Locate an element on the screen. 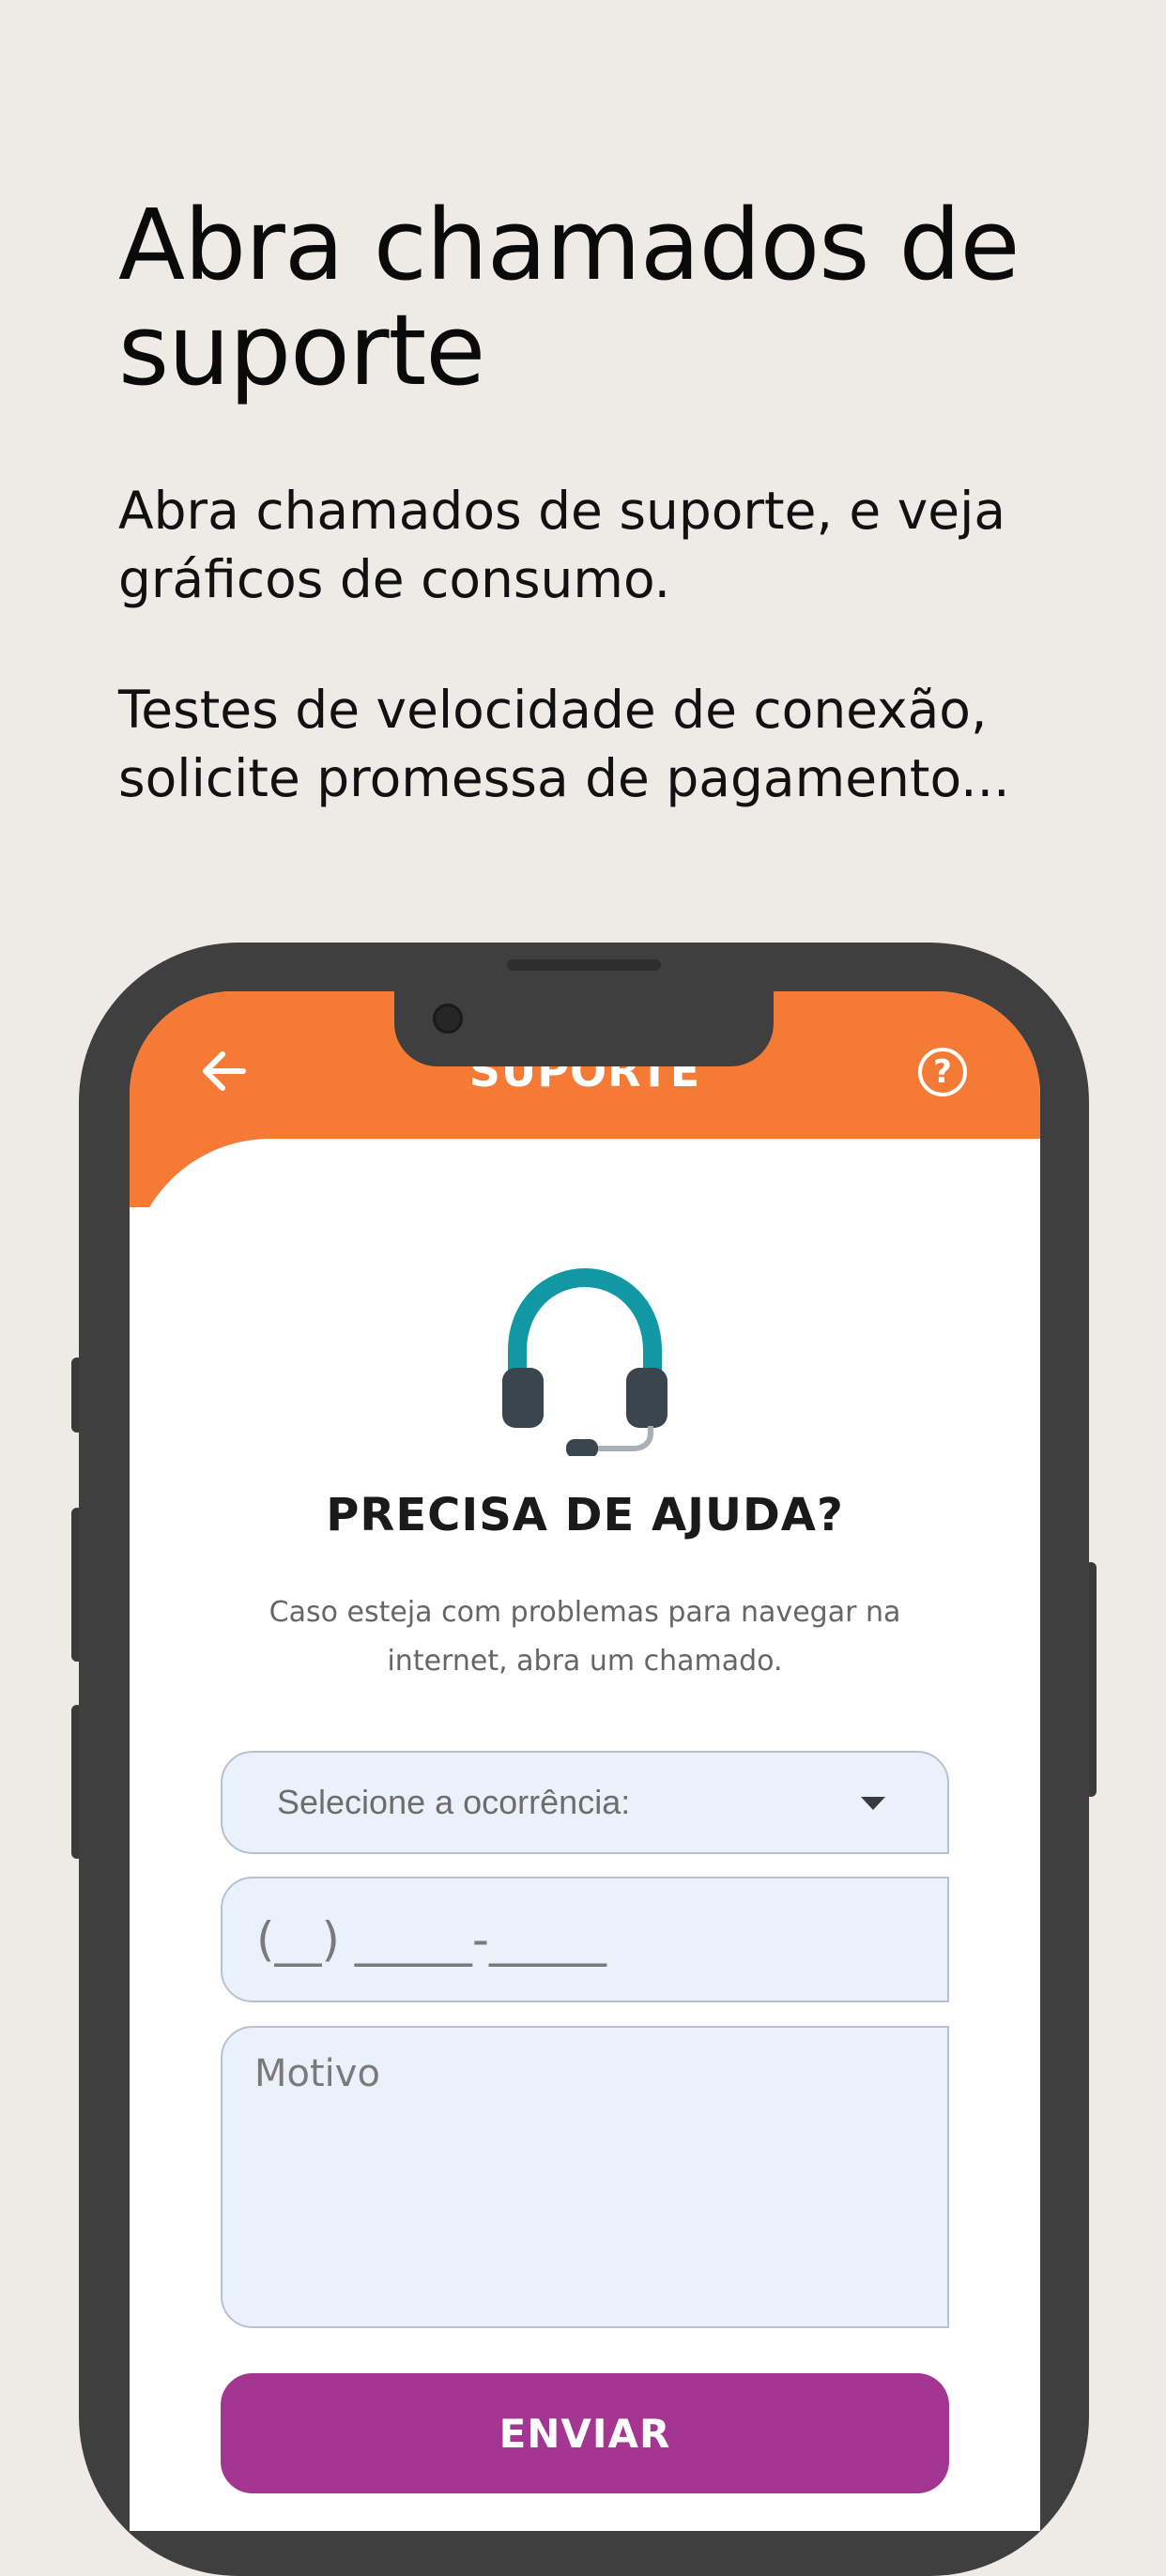  phone-input-placeholder: (__) _____-_____ is located at coordinates (431, 1940).